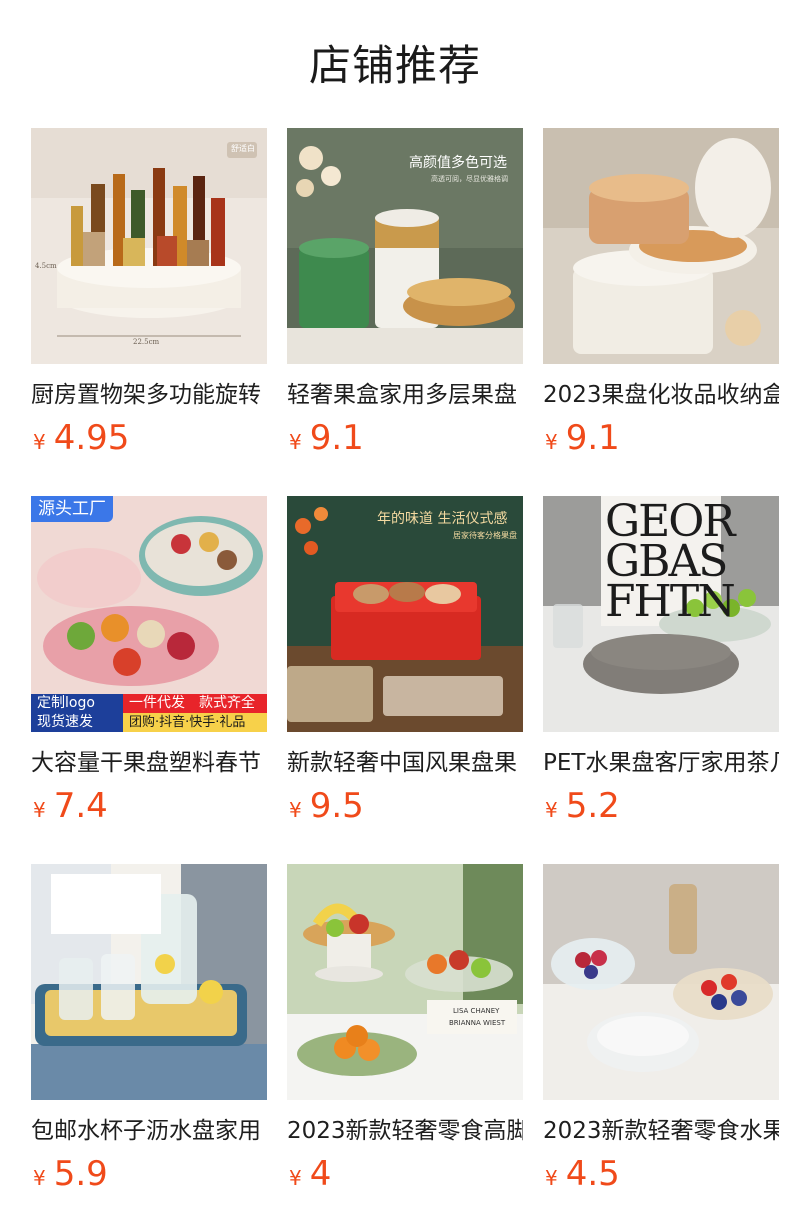 The width and height of the screenshot is (790, 1232). Describe the element at coordinates (670, 601) in the screenshot. I see `poster-line: FHTN` at that location.